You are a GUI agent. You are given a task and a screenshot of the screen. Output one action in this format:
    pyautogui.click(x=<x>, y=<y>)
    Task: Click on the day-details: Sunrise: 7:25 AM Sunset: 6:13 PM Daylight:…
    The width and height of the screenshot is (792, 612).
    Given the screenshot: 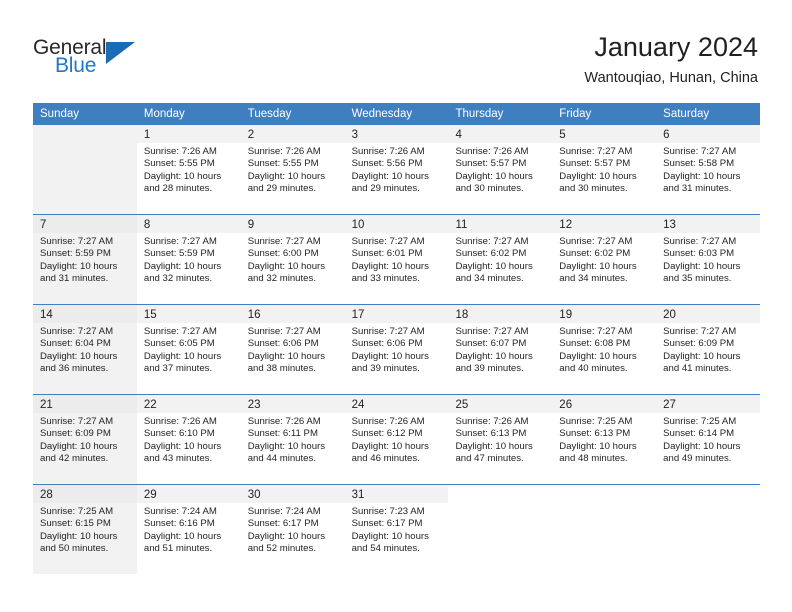 What is the action you would take?
    pyautogui.click(x=604, y=439)
    